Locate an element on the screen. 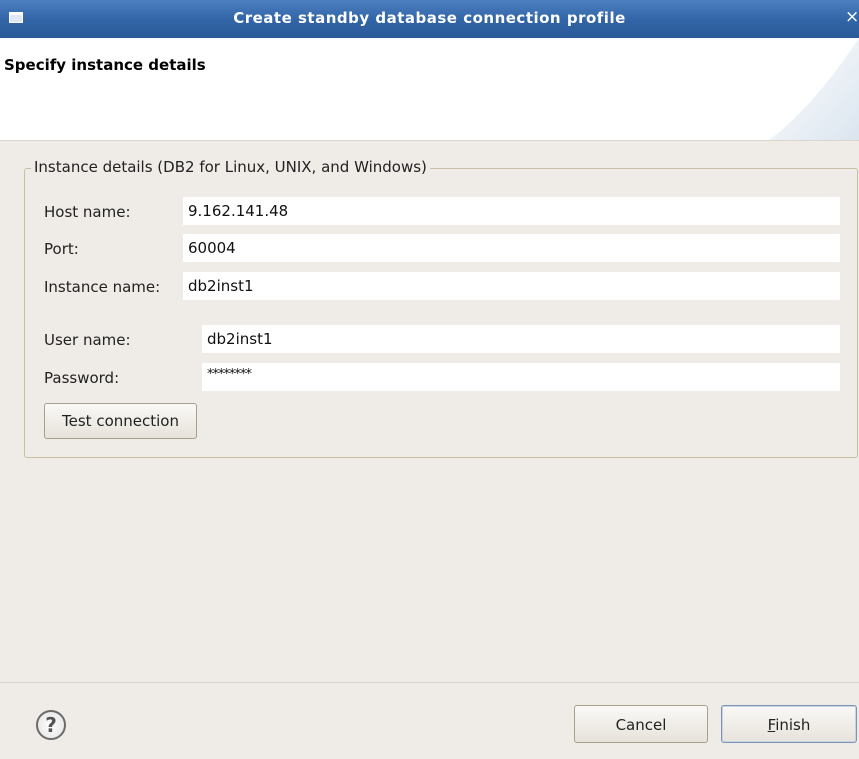 The image size is (859, 759). finish-button: Finish is located at coordinates (789, 724).